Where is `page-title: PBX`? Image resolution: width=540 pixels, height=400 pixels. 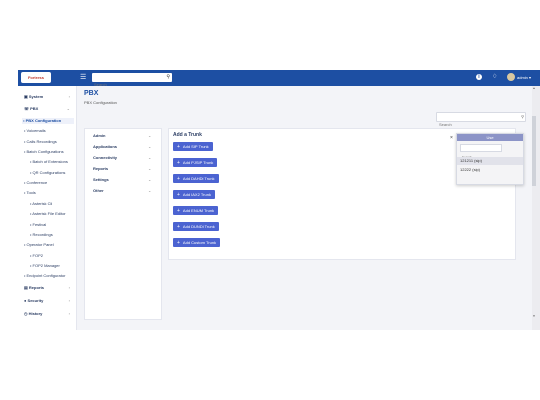
page-title: PBX is located at coordinates (91, 93).